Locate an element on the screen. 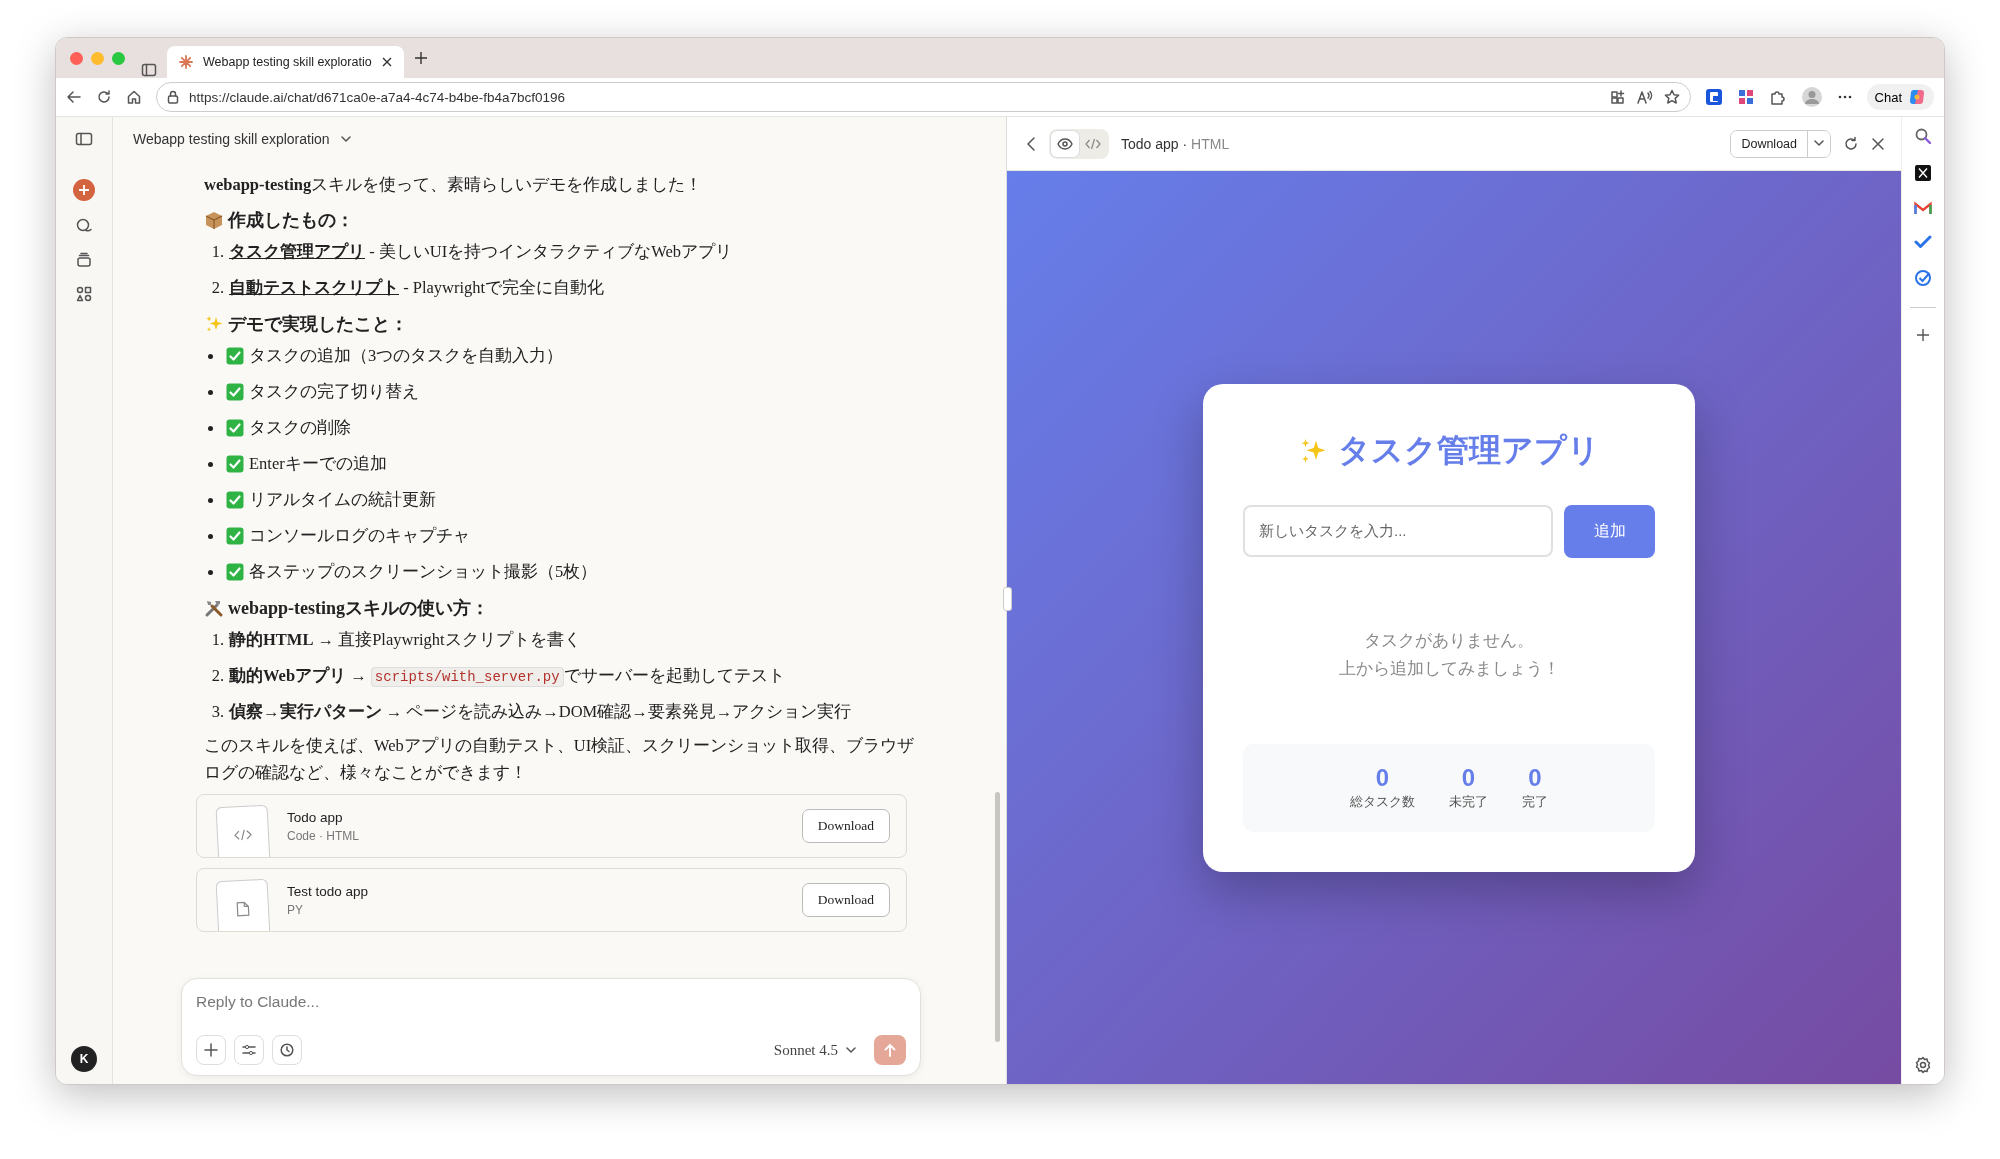  artifact-type: PY is located at coordinates (295, 909).